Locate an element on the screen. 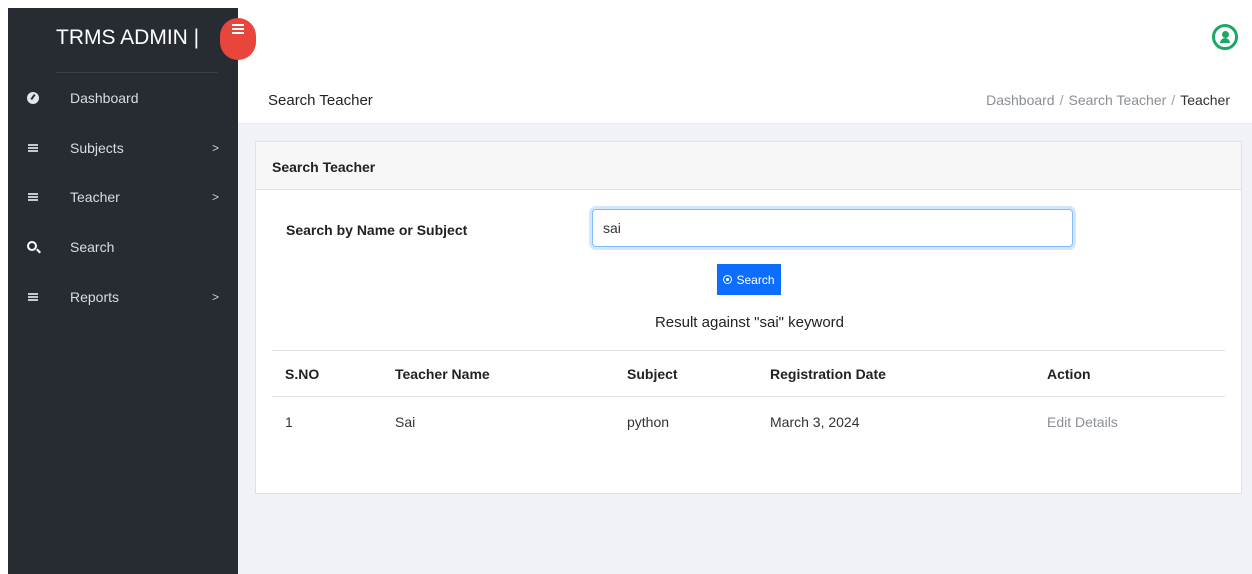 This screenshot has width=1252, height=574. sidebar-item-label: Search is located at coordinates (92, 247).